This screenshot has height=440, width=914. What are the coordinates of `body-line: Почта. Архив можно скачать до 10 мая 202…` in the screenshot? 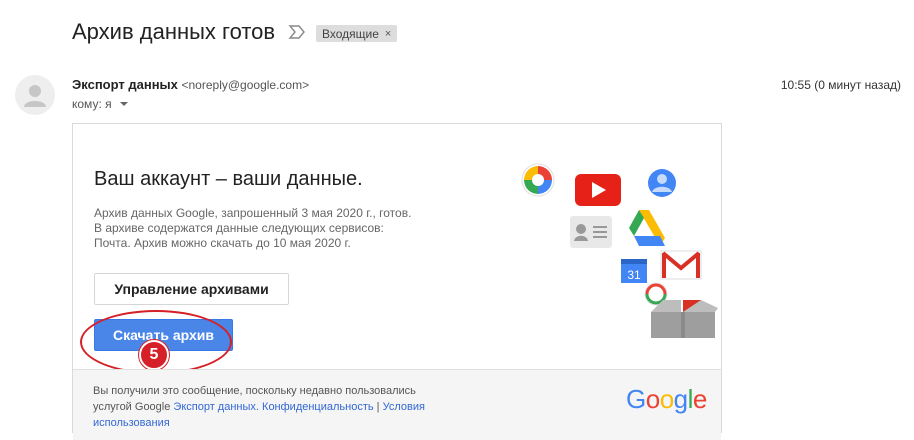 It's located at (222, 243).